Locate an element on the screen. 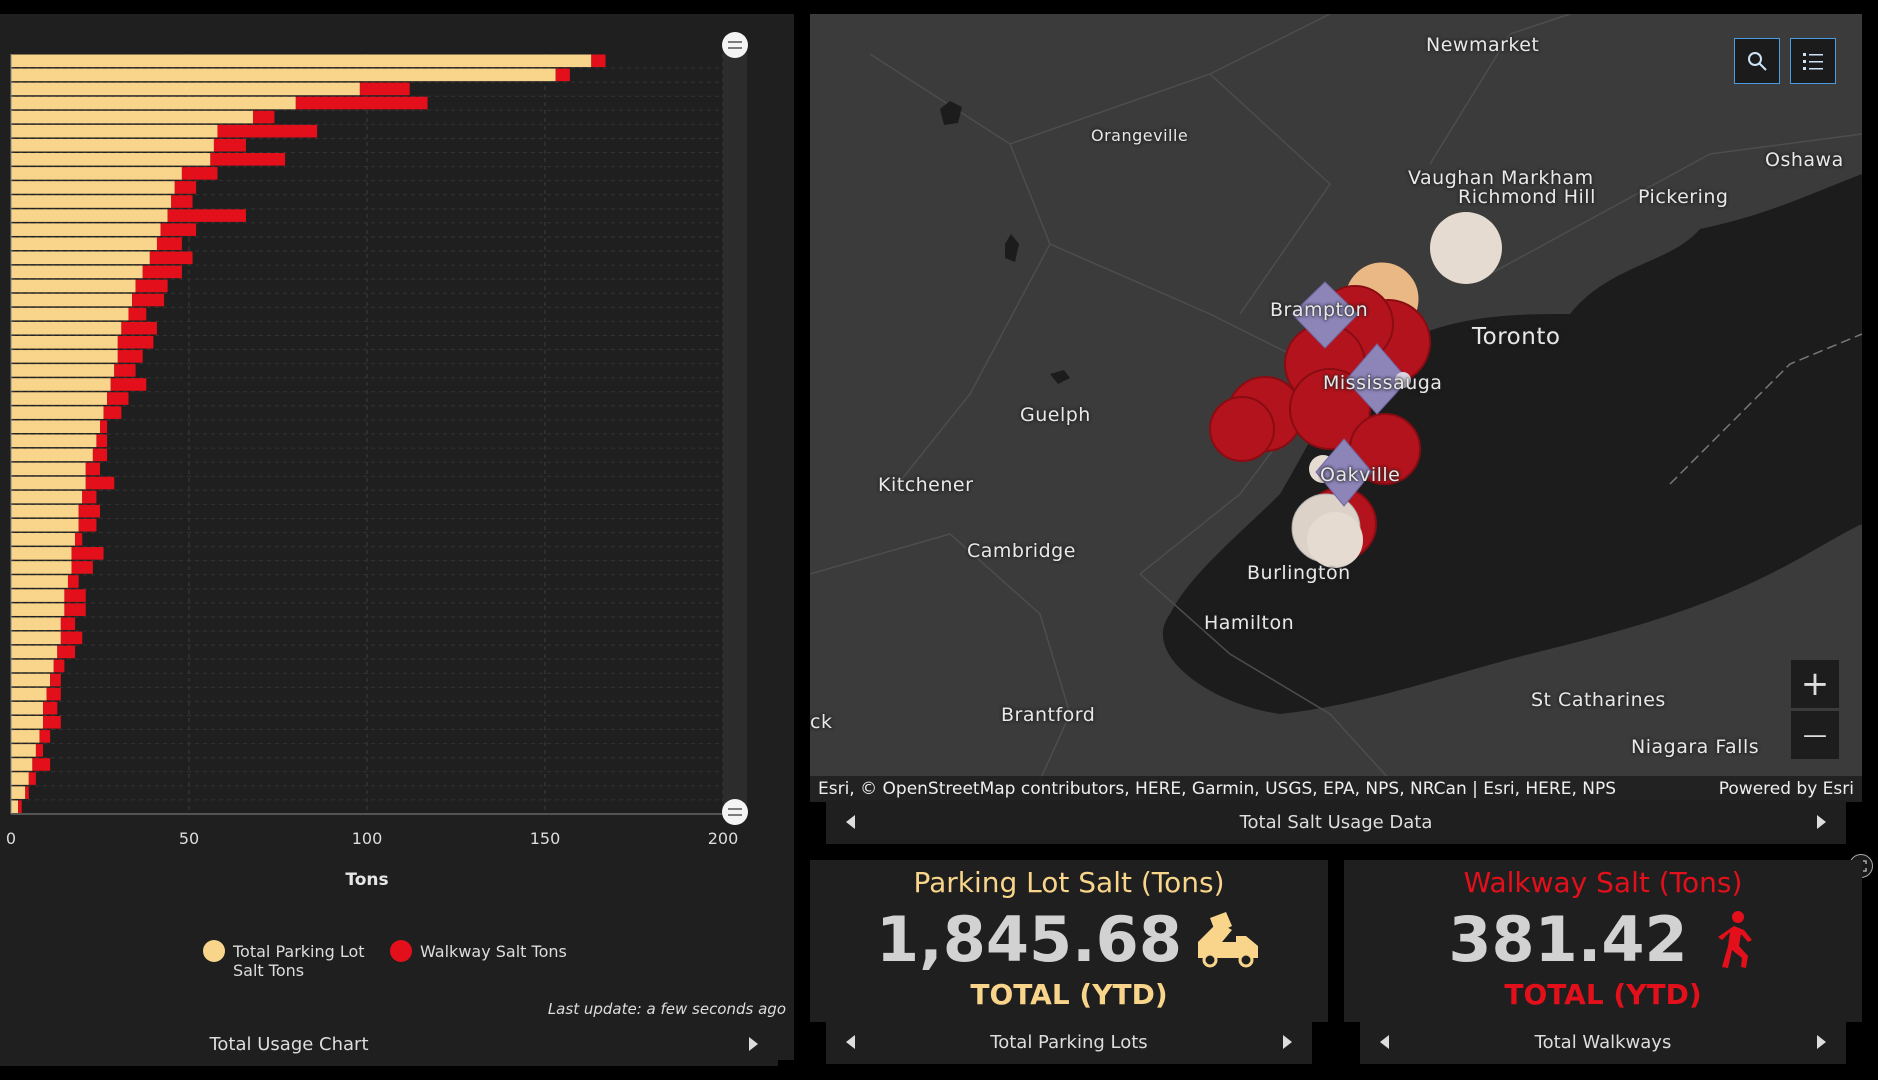  zoom-in-button: + is located at coordinates (1815, 684).